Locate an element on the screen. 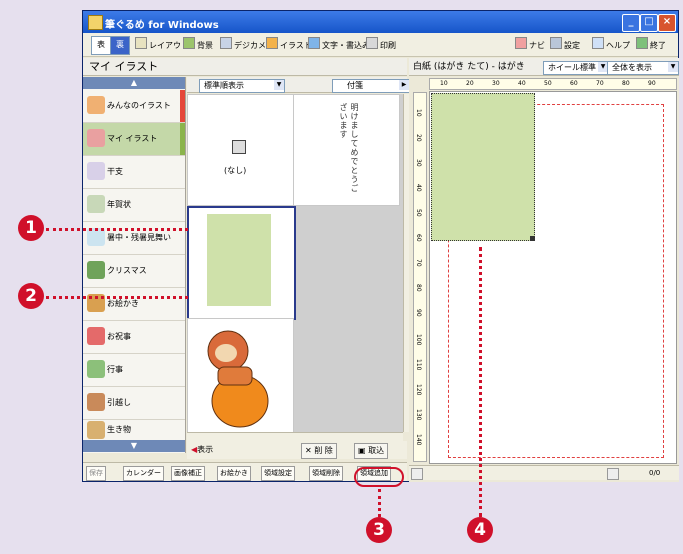 The height and width of the screenshot is (554, 683). area-delete-button: 領域削除 is located at coordinates (326, 473).